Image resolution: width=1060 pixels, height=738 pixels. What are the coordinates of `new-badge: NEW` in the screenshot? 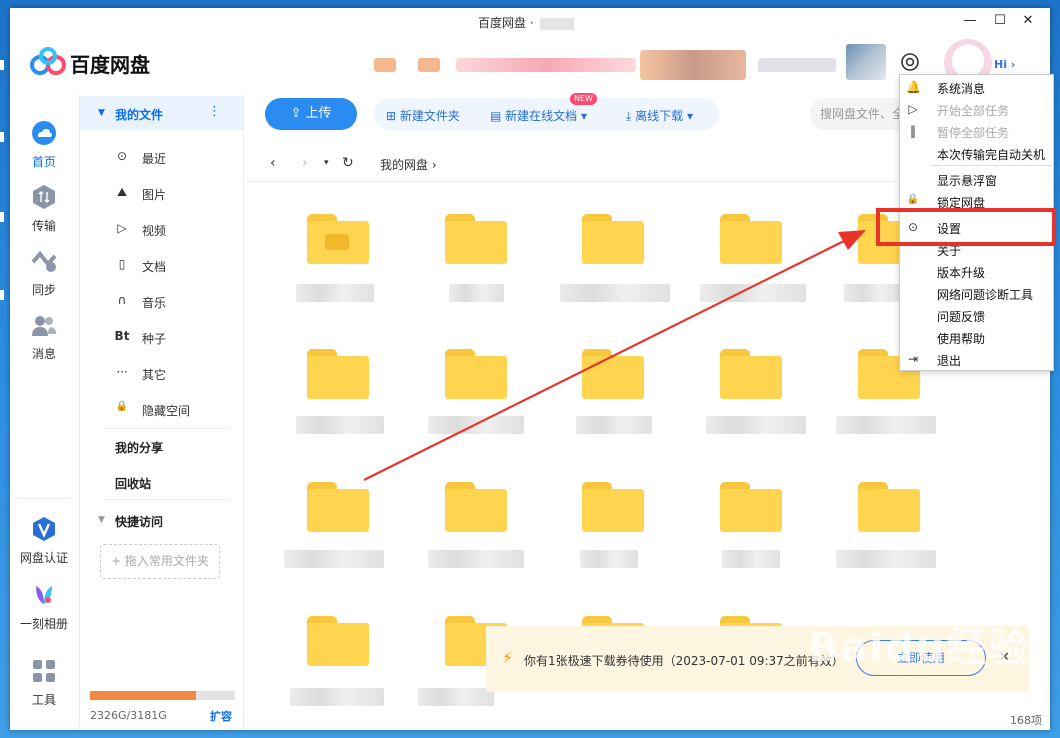 It's located at (583, 99).